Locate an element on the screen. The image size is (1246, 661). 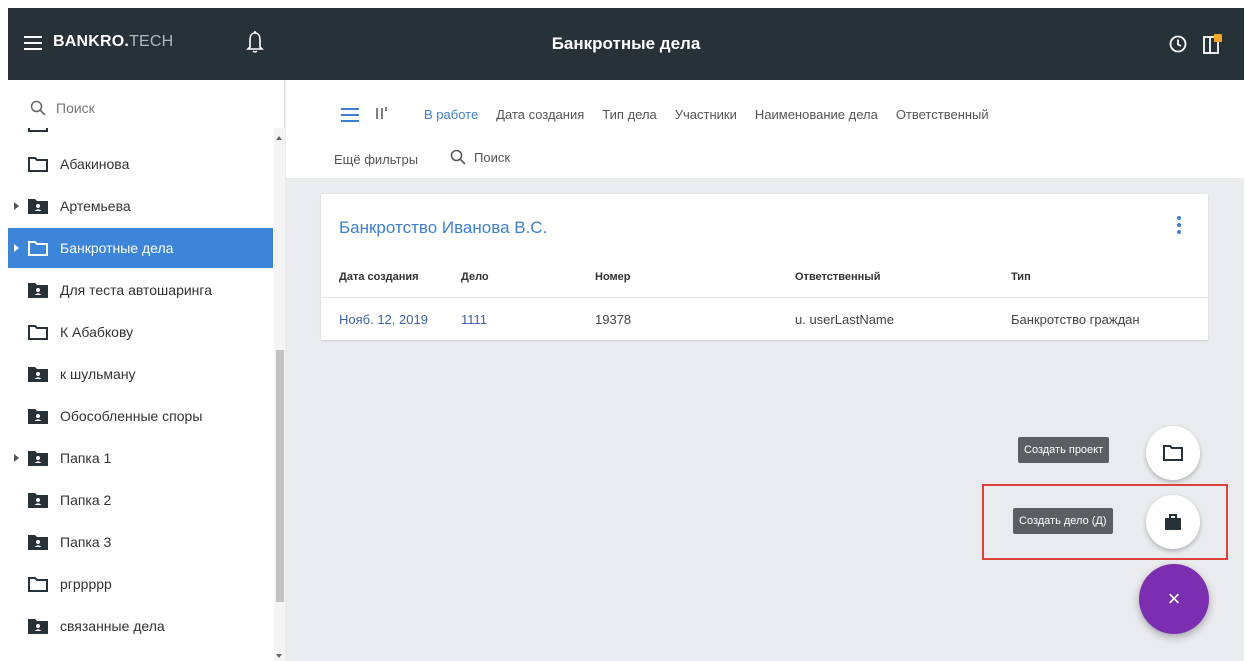
sidebar-folder-label: Папка 1 is located at coordinates (86, 458).